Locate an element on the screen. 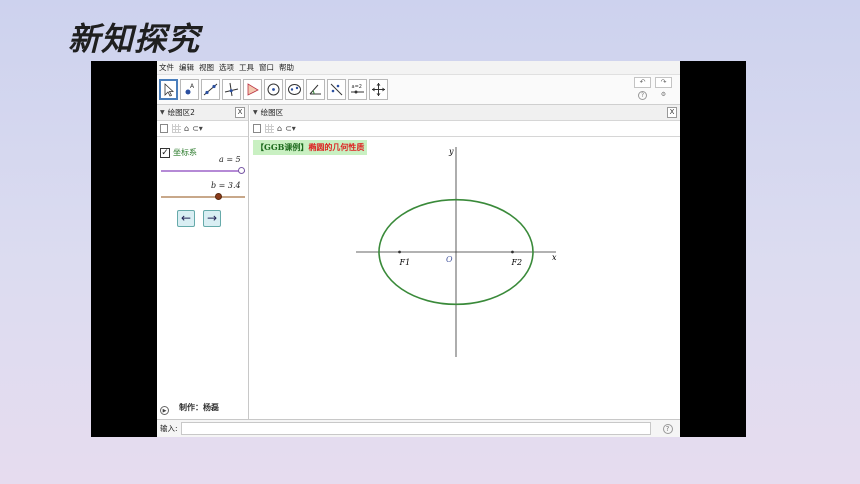 The width and height of the screenshot is (860, 484). menu-window: 窗口 is located at coordinates (266, 67).